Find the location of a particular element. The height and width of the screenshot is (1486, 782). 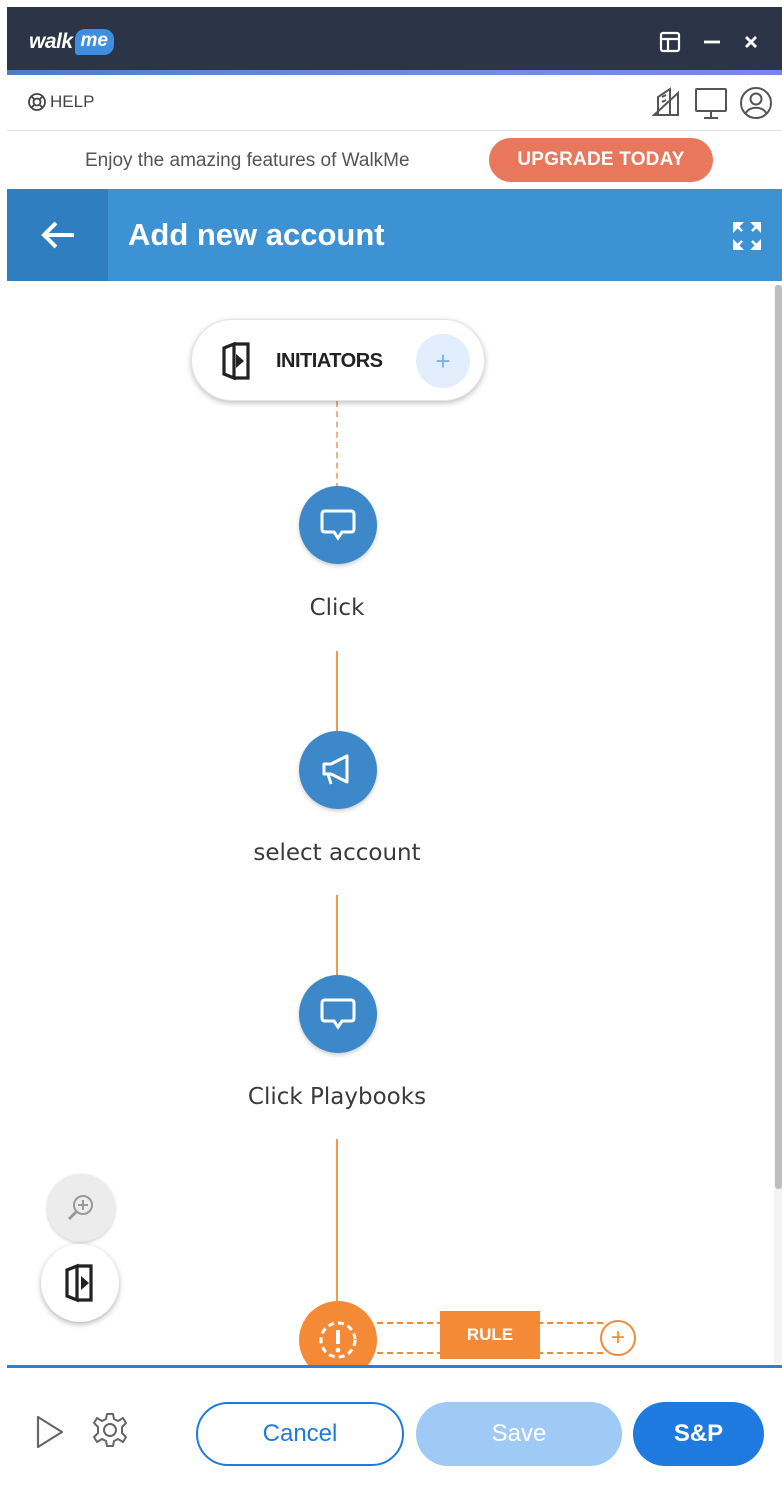

rule-node is located at coordinates (338, 1333).